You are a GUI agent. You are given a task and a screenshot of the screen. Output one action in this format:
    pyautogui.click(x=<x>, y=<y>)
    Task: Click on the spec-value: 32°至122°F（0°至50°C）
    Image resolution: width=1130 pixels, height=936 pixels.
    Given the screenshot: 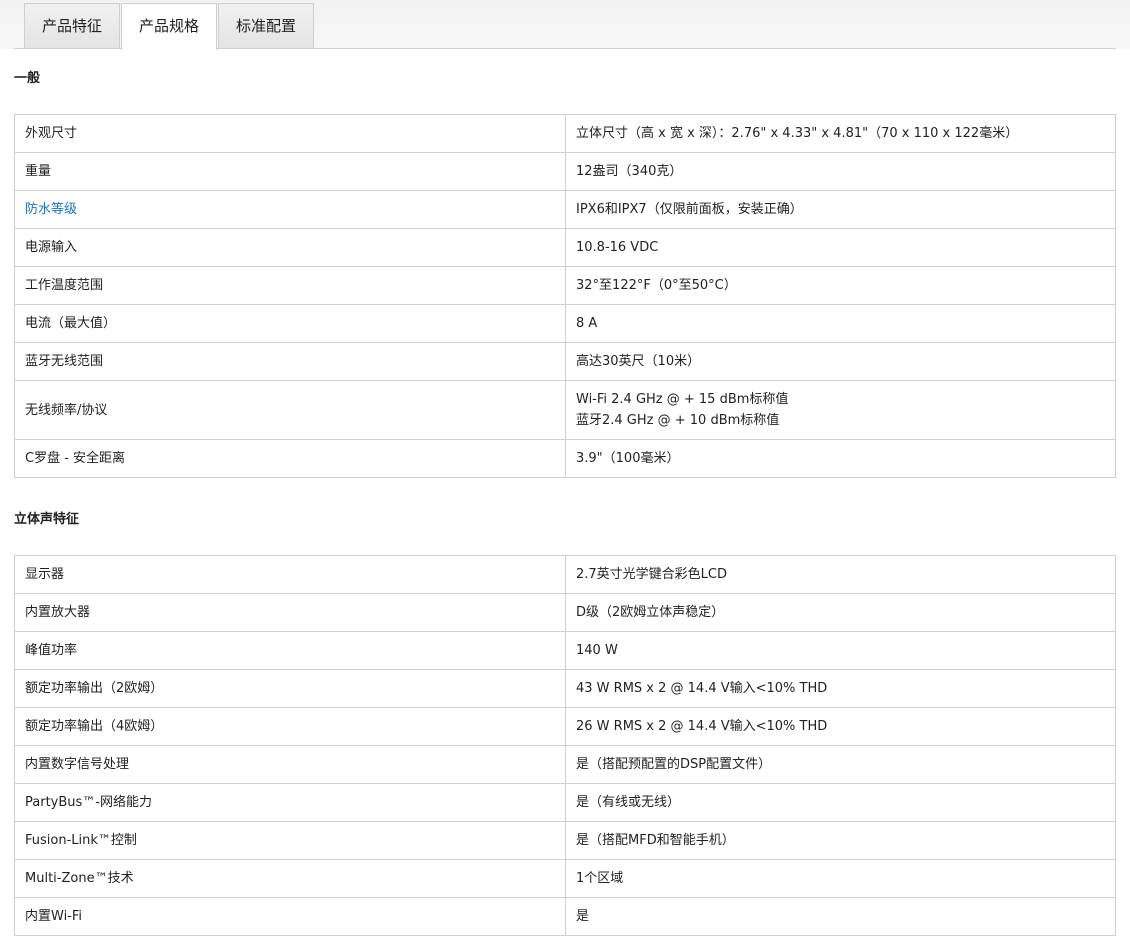 What is the action you would take?
    pyautogui.click(x=840, y=285)
    